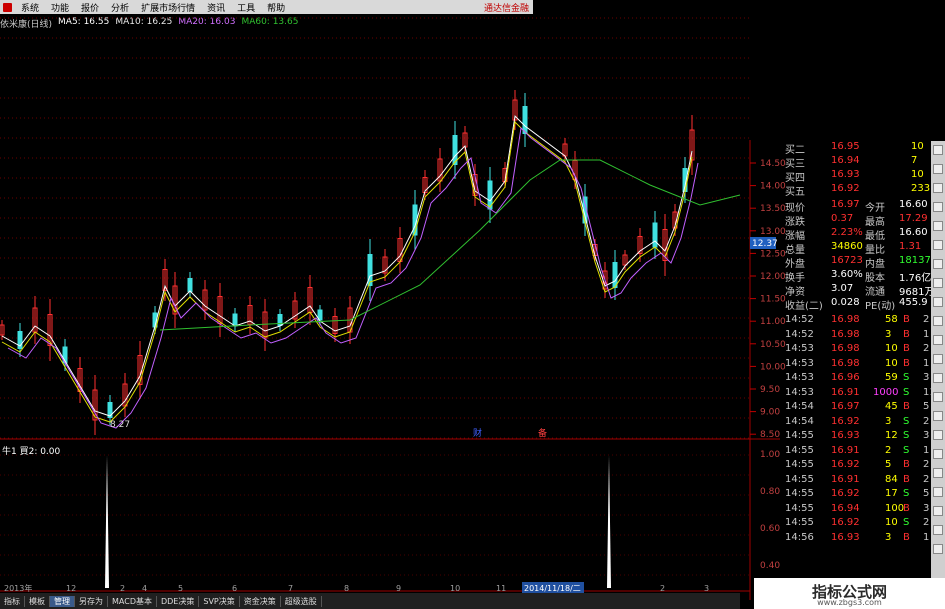 The width and height of the screenshot is (945, 609). I want to click on order-book-row: 买二 16.95 10, so click(856, 148).